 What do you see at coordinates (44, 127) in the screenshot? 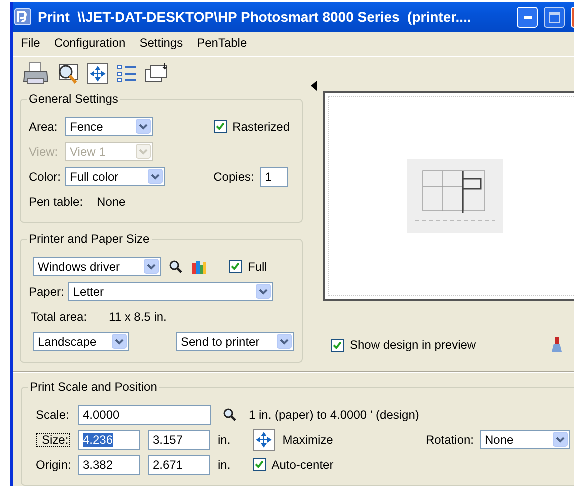
I see `field-label: Area:` at bounding box center [44, 127].